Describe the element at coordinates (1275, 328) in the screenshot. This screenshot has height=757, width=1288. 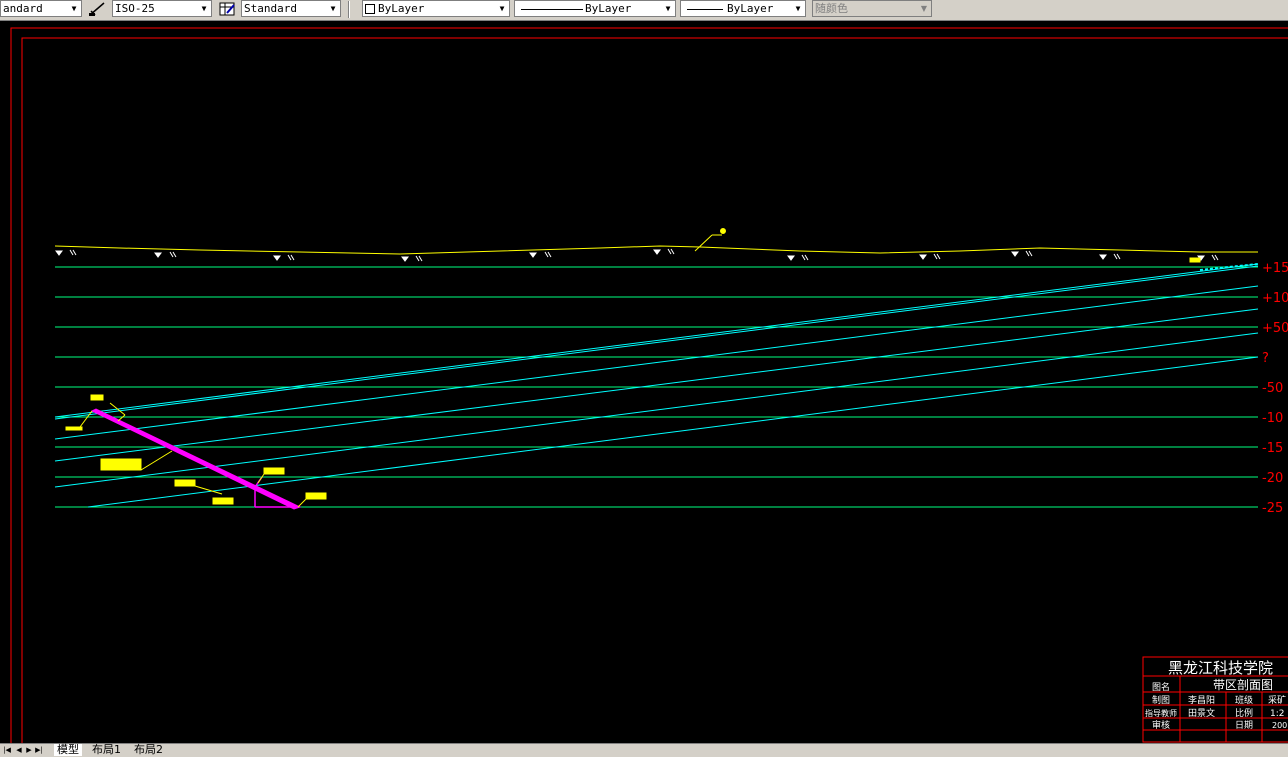
I see `level-label: +50` at that location.